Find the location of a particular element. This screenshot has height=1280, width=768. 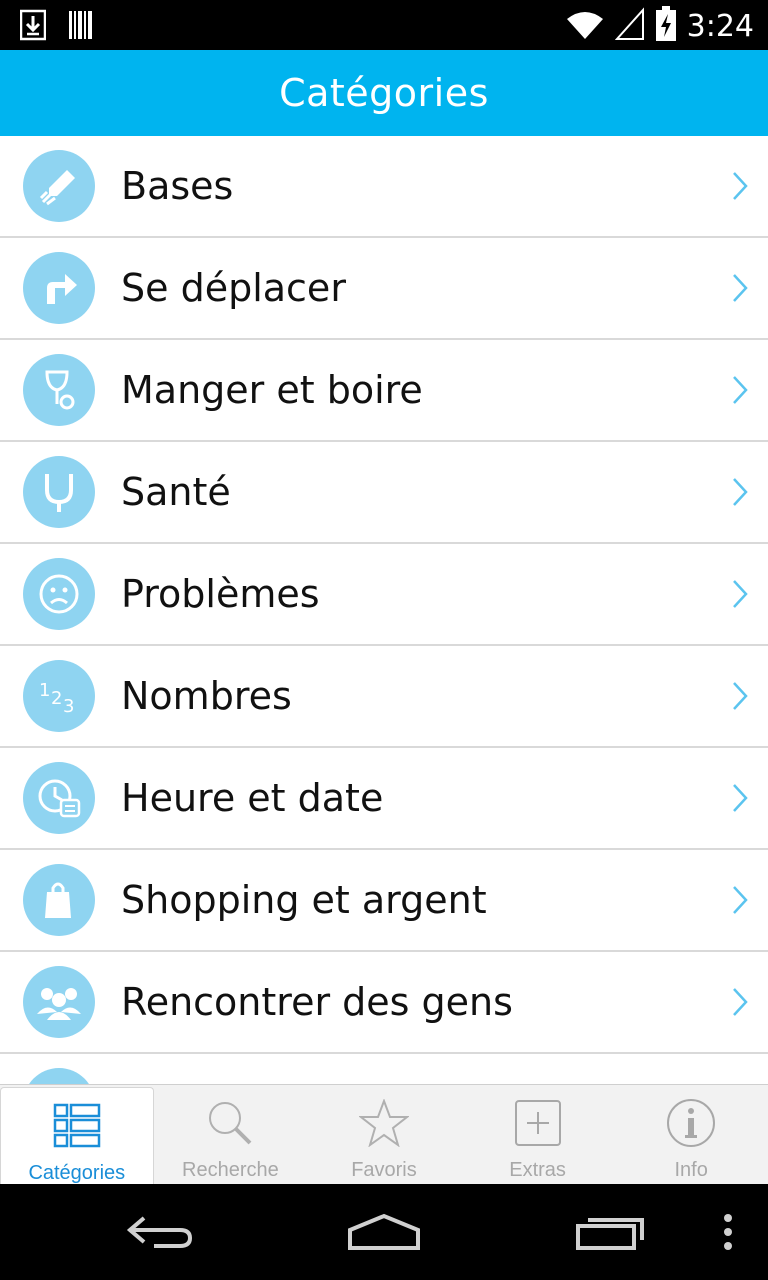

search-icon is located at coordinates (230, 1123).